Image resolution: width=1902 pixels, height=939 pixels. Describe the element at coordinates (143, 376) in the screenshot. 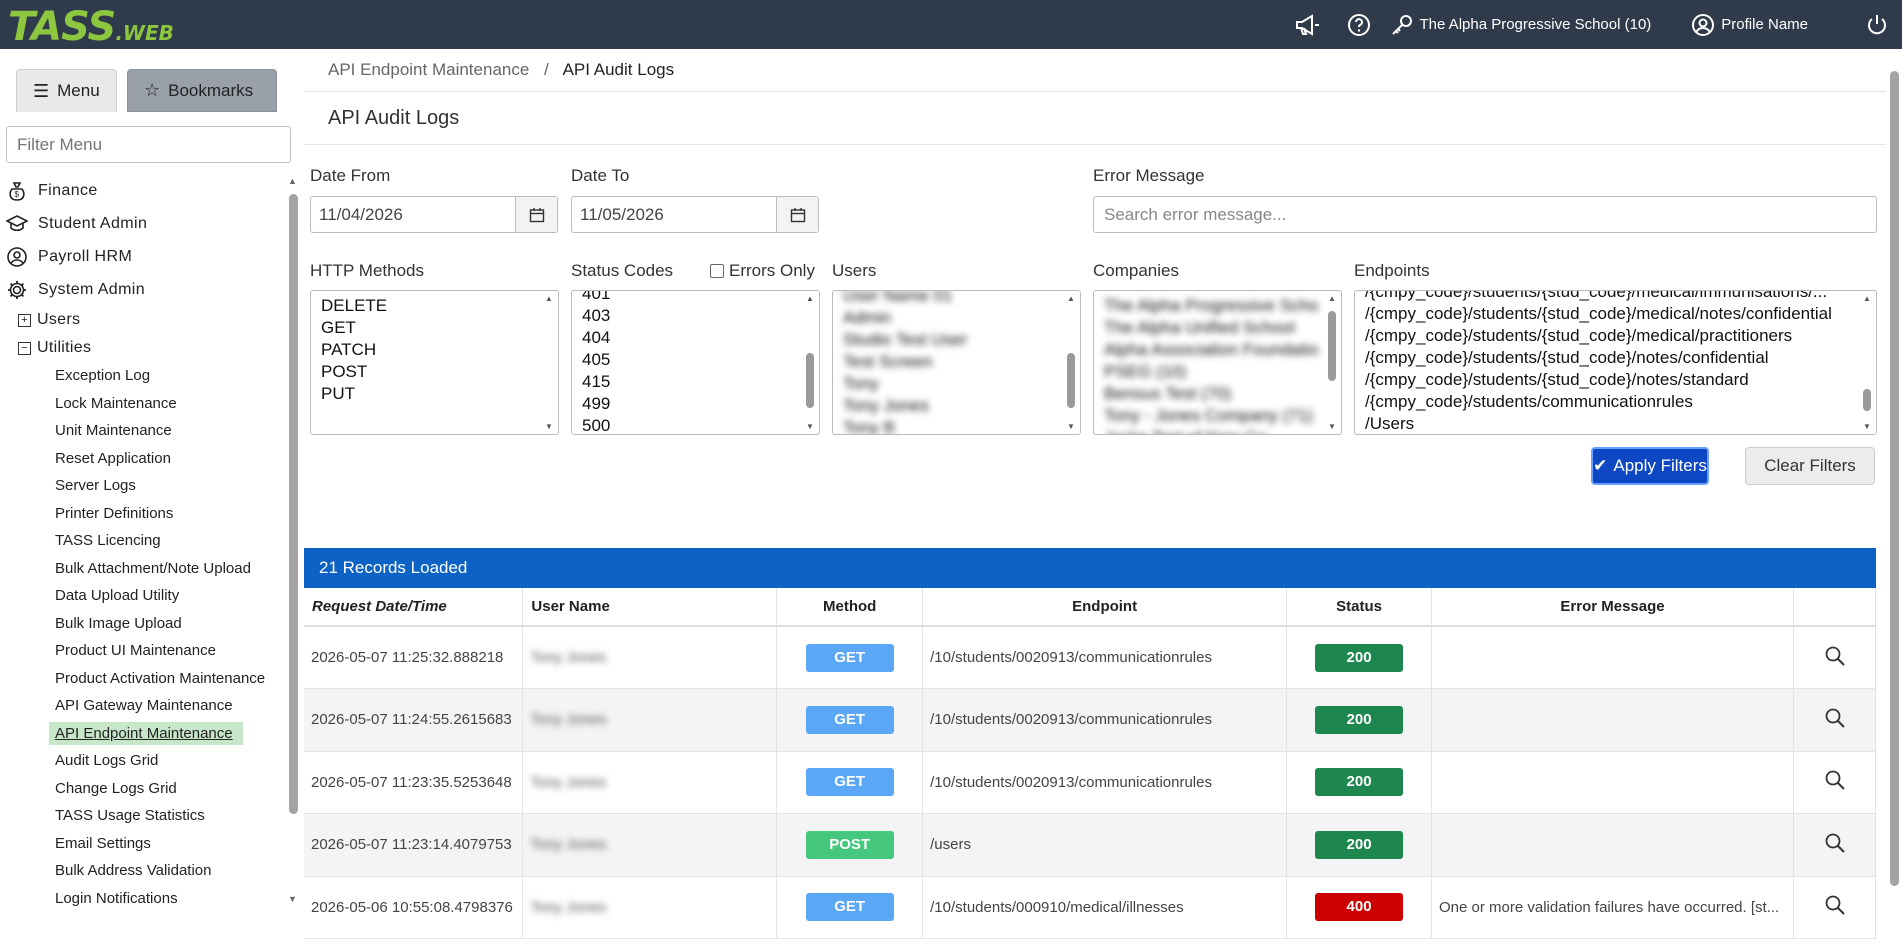

I see `nav-leaf-item: Exception Log` at that location.